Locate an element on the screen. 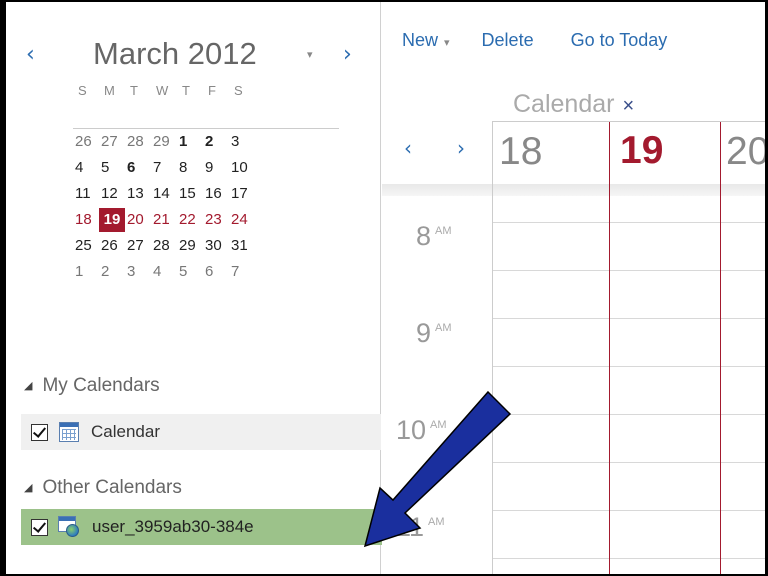 The width and height of the screenshot is (768, 576). calendar-day: 20 is located at coordinates (138, 220).